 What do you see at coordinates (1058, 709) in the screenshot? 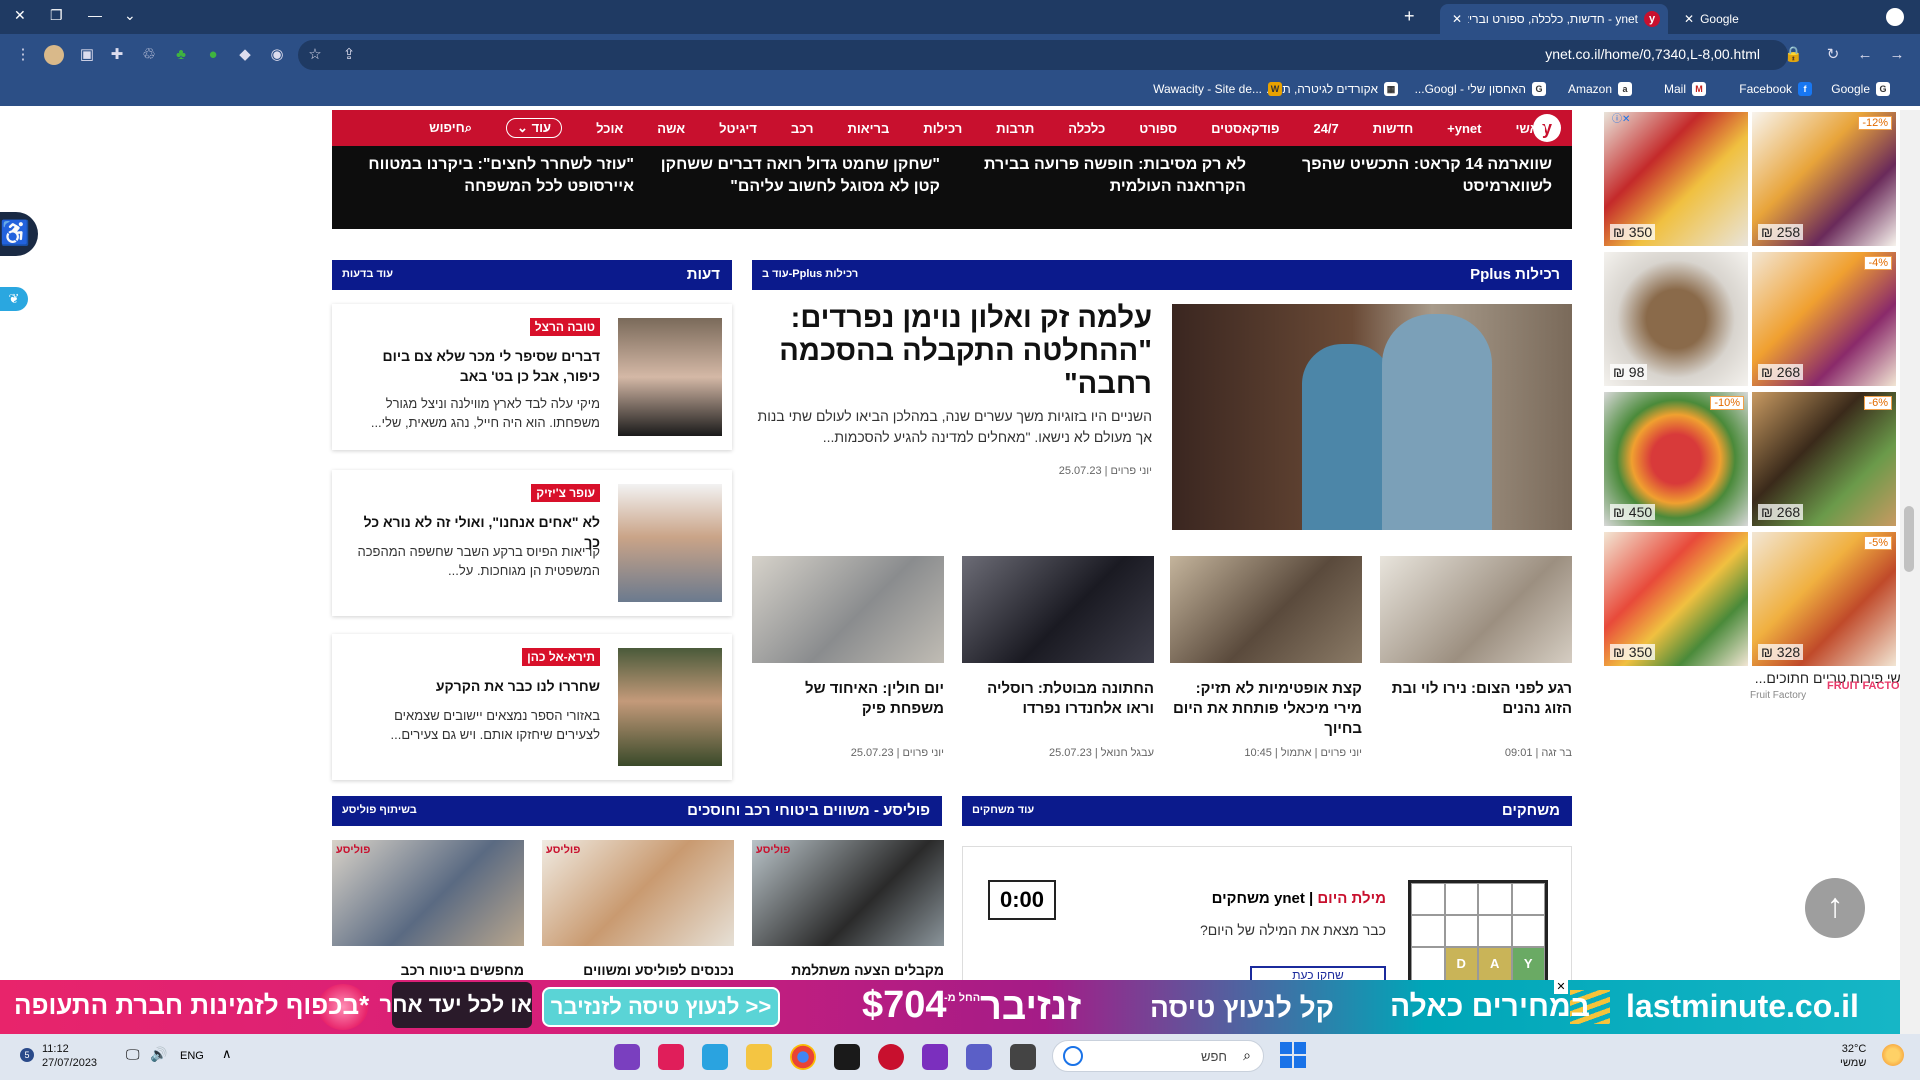
I see `story-title: החתונה מבוטלת: רוסליה וראו אלחנדרו נפרדו` at bounding box center [1058, 709].